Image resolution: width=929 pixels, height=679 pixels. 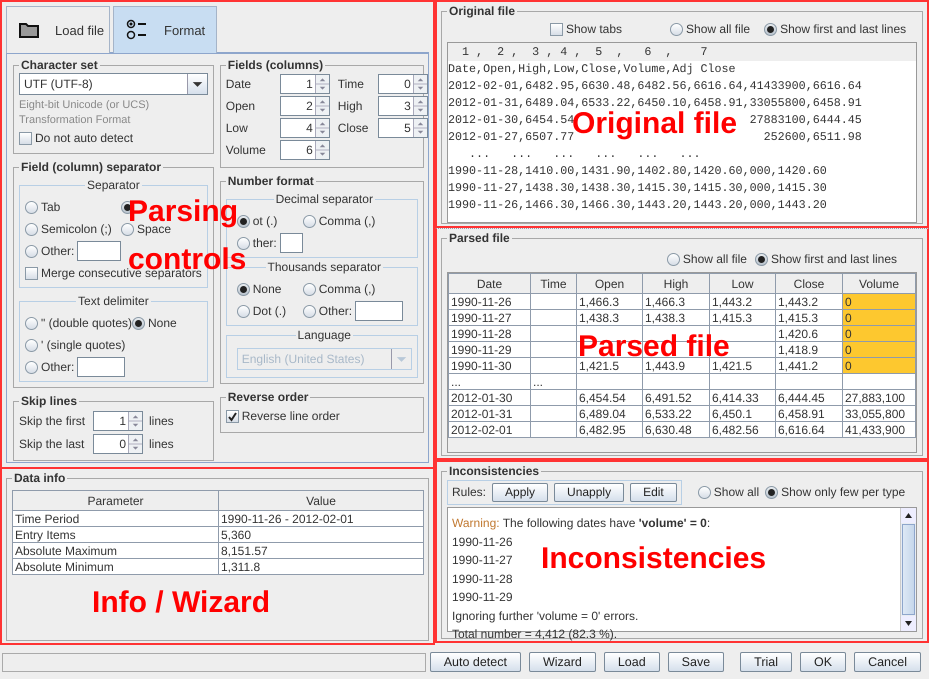 What do you see at coordinates (305, 150) in the screenshot?
I see `spinner-field: 6` at bounding box center [305, 150].